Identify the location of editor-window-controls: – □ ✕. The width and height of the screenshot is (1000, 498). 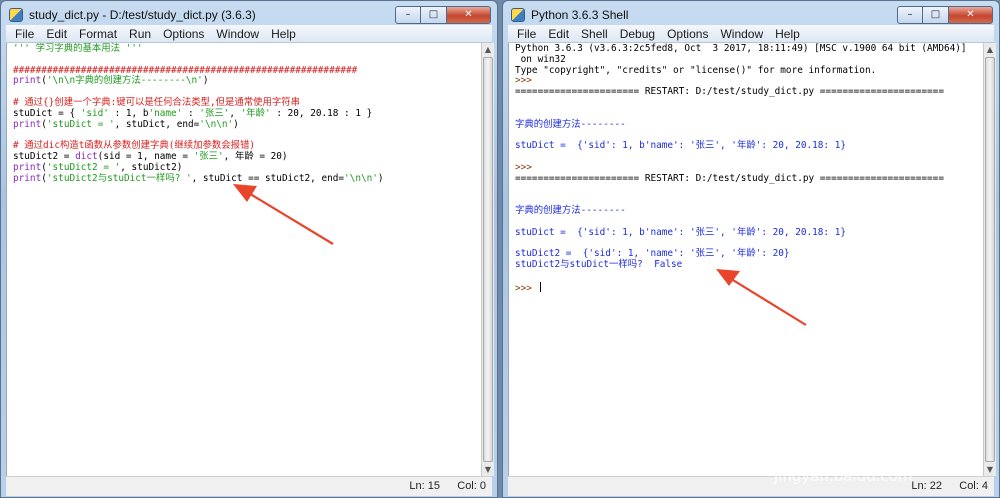
(443, 15).